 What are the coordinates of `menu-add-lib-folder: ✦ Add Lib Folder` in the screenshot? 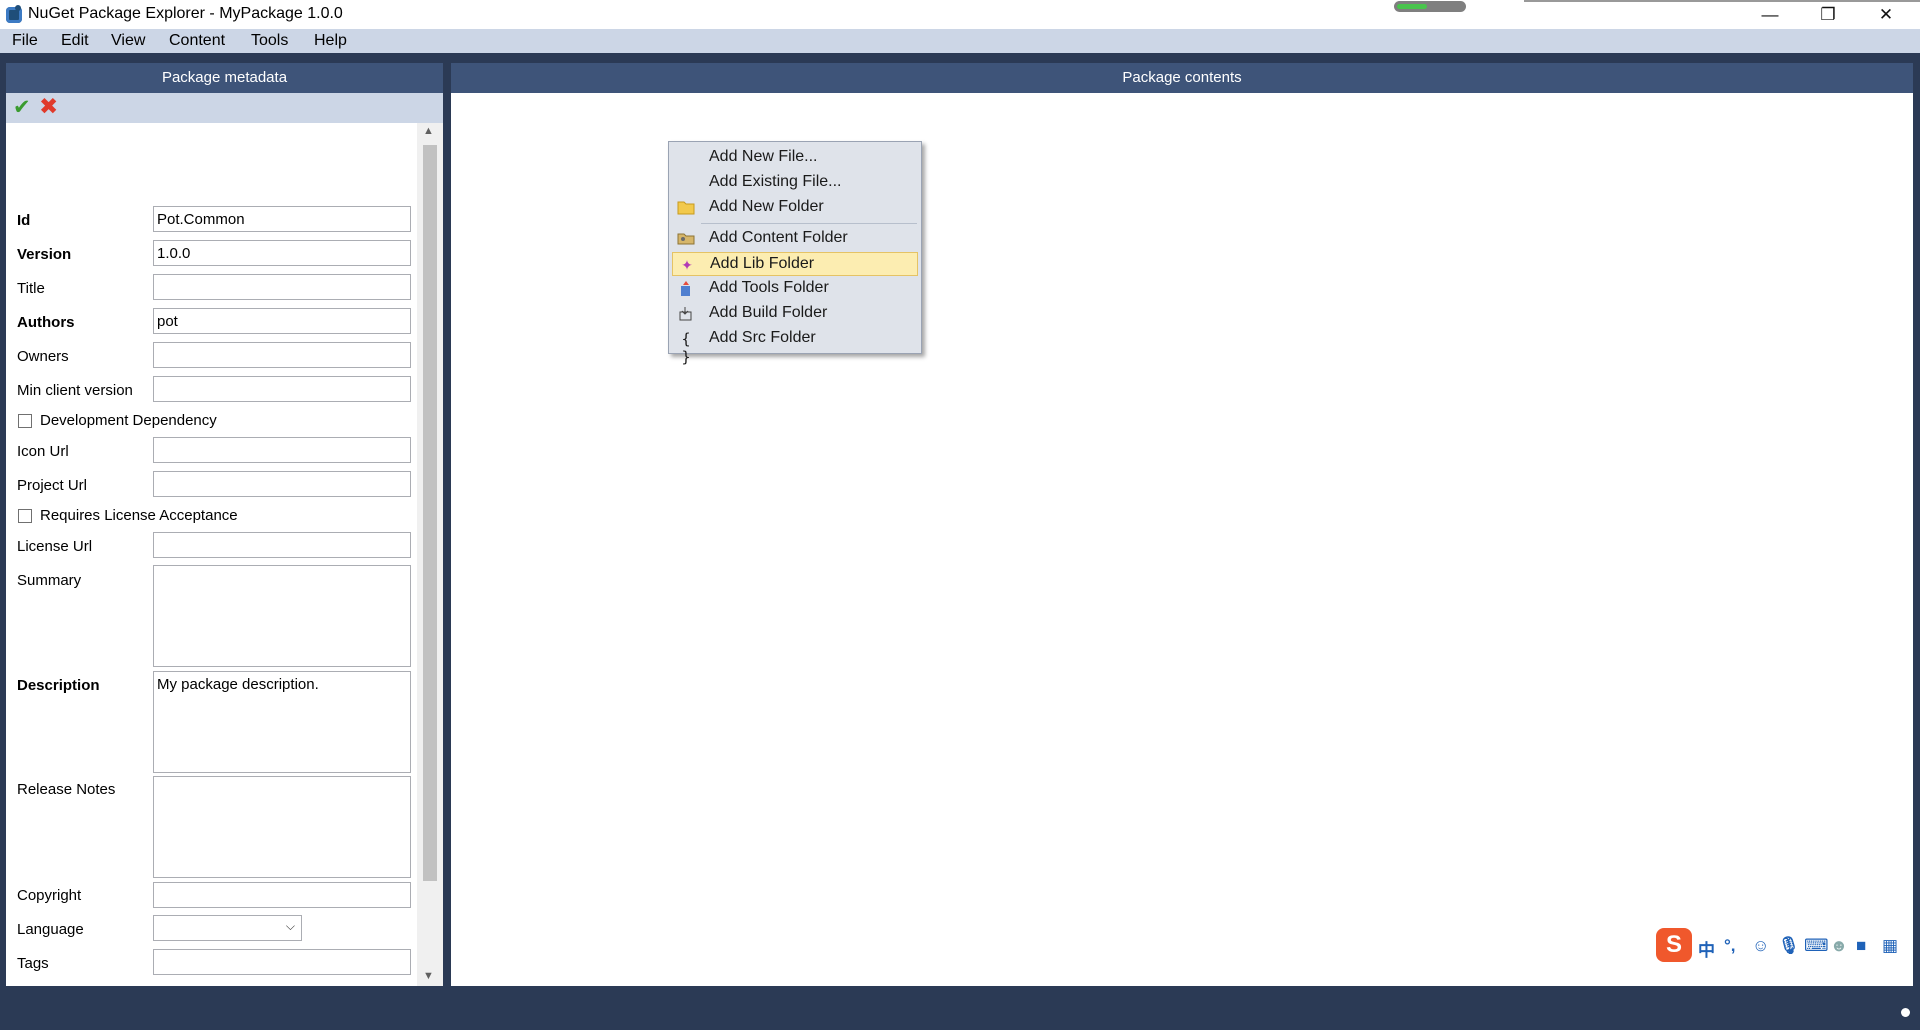 It's located at (795, 264).